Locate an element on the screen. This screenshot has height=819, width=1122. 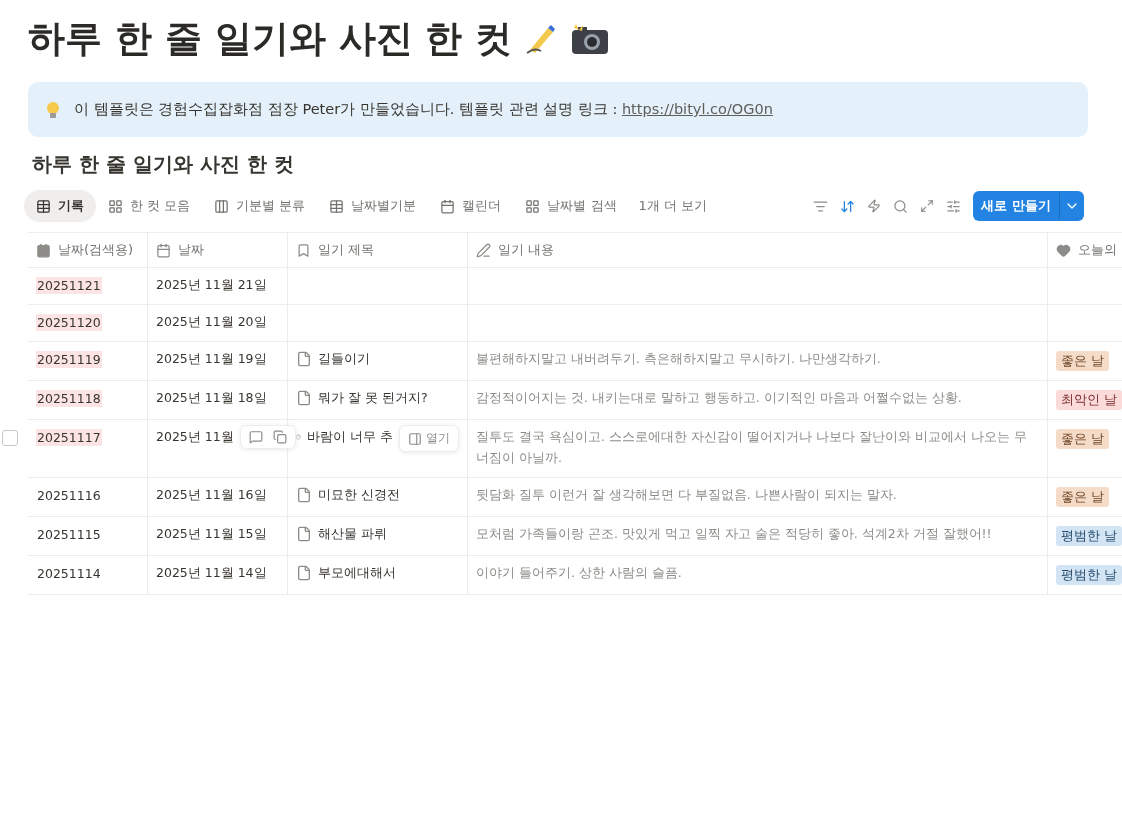
diary-content: 모처럼 가족들이랑 곤조. 맛있게 먹고 일찍 자고 술은 적당히 좋아. 석계2차 거절 잘했어!! is located at coordinates (734, 534).